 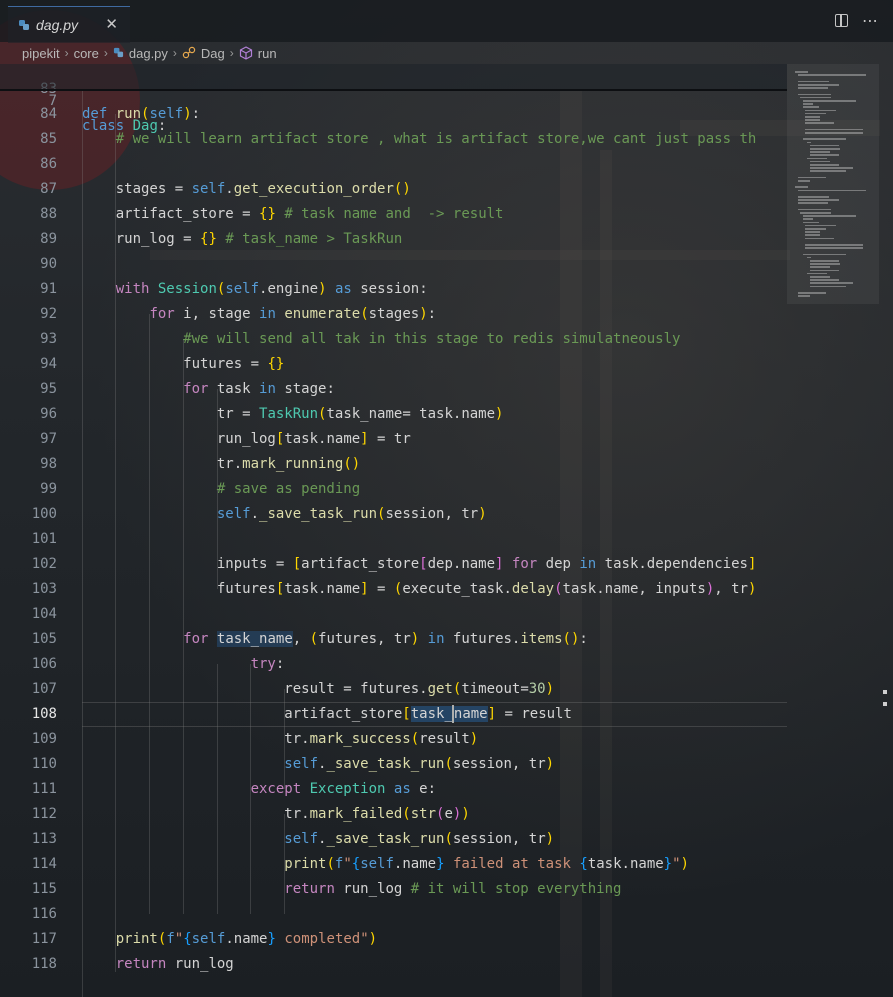 What do you see at coordinates (293, 314) in the screenshot?
I see `line-code: for i, stage in enumerate(stages):` at bounding box center [293, 314].